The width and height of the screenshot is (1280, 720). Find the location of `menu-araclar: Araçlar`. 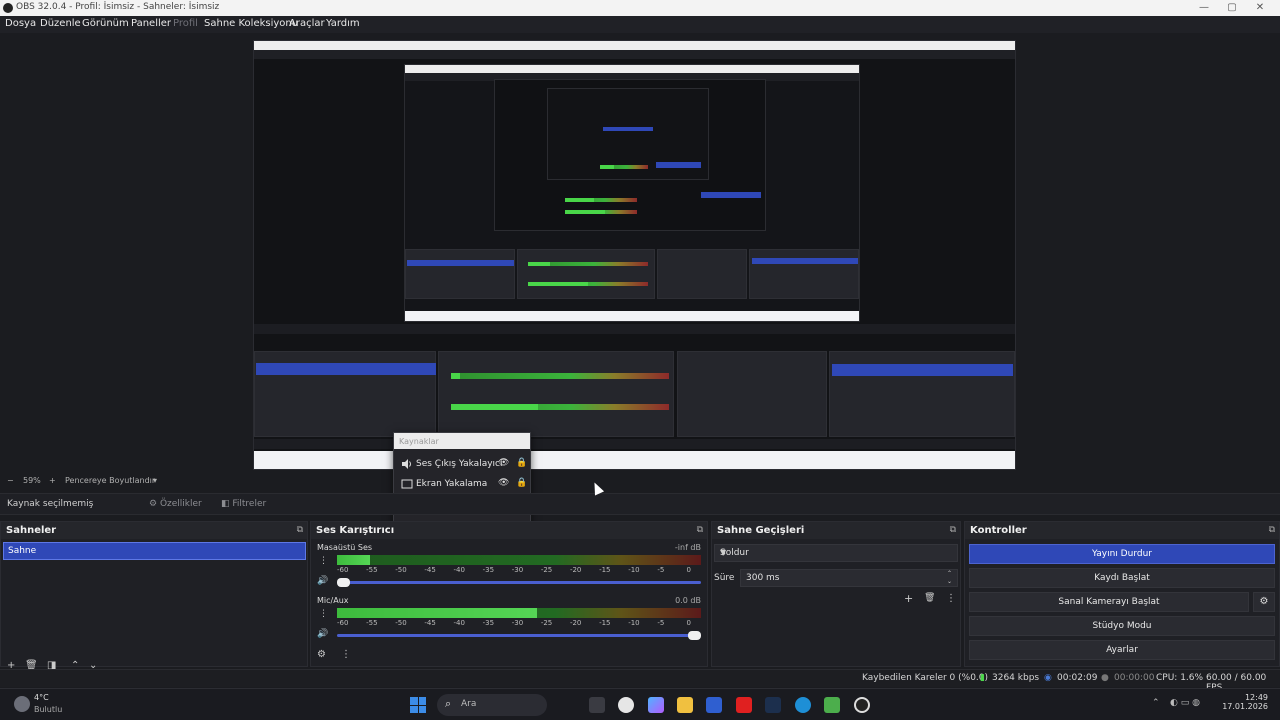

menu-araclar: Araçlar is located at coordinates (307, 23).